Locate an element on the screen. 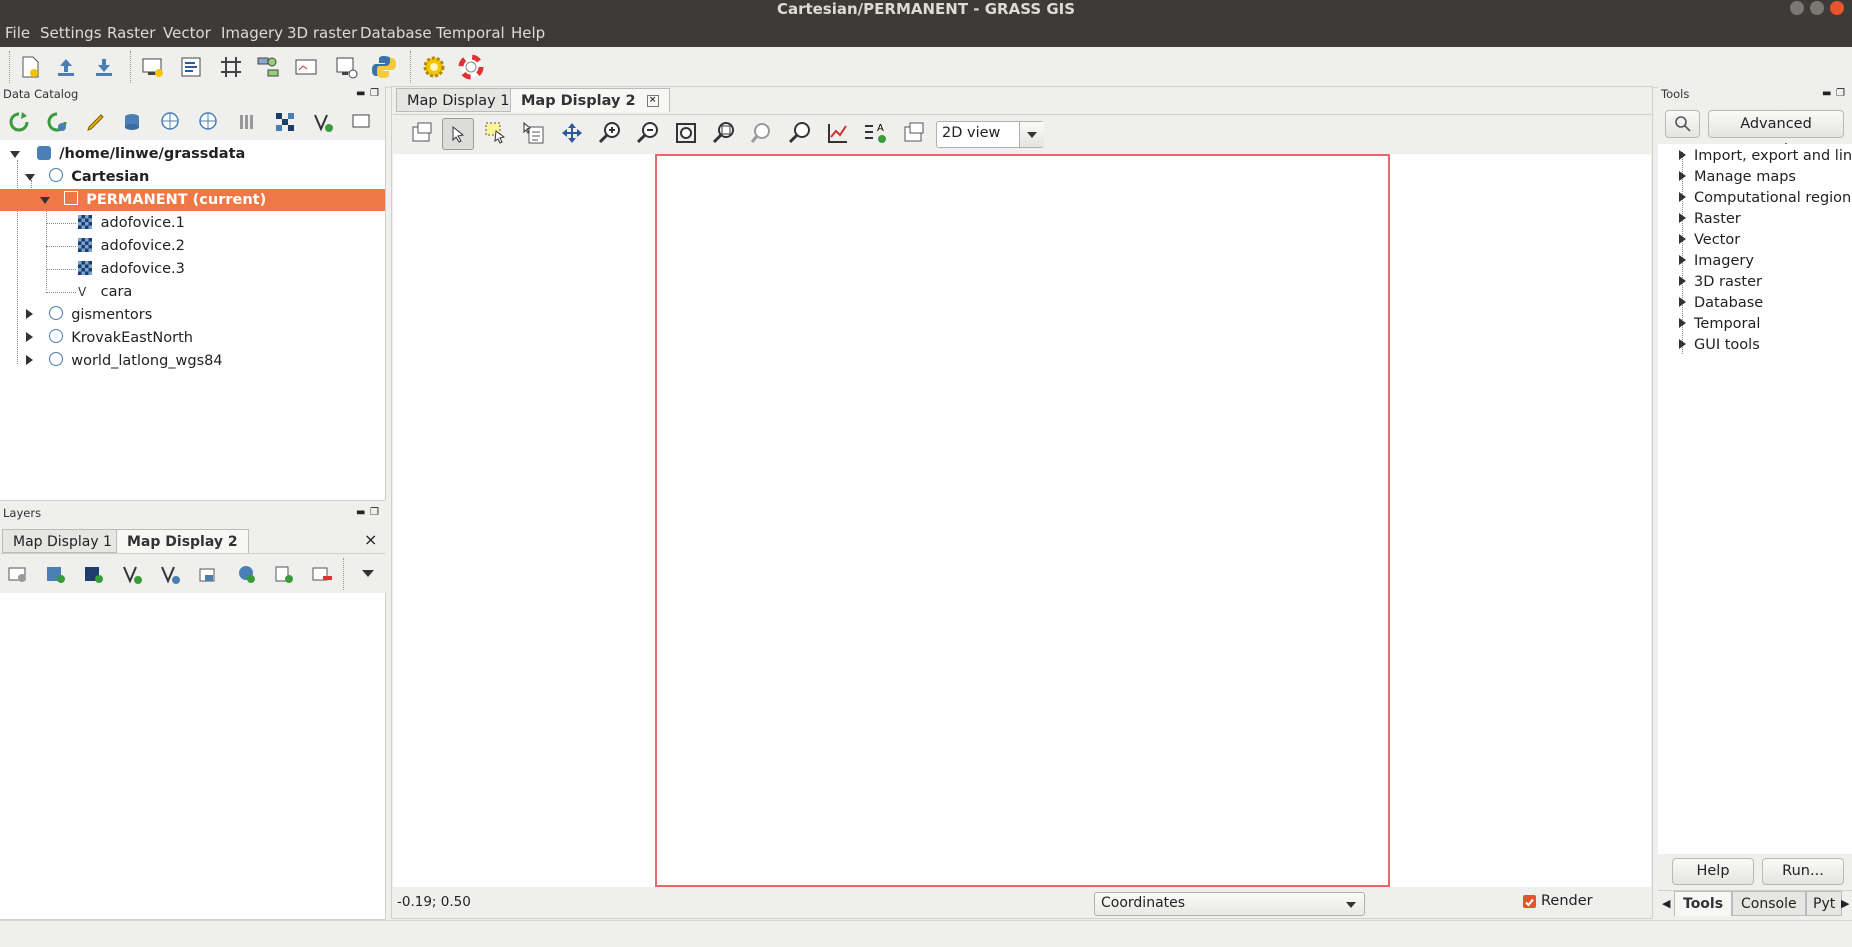 The image size is (1852, 947). statusbar-mode-select: Coordinates is located at coordinates (1229, 904).